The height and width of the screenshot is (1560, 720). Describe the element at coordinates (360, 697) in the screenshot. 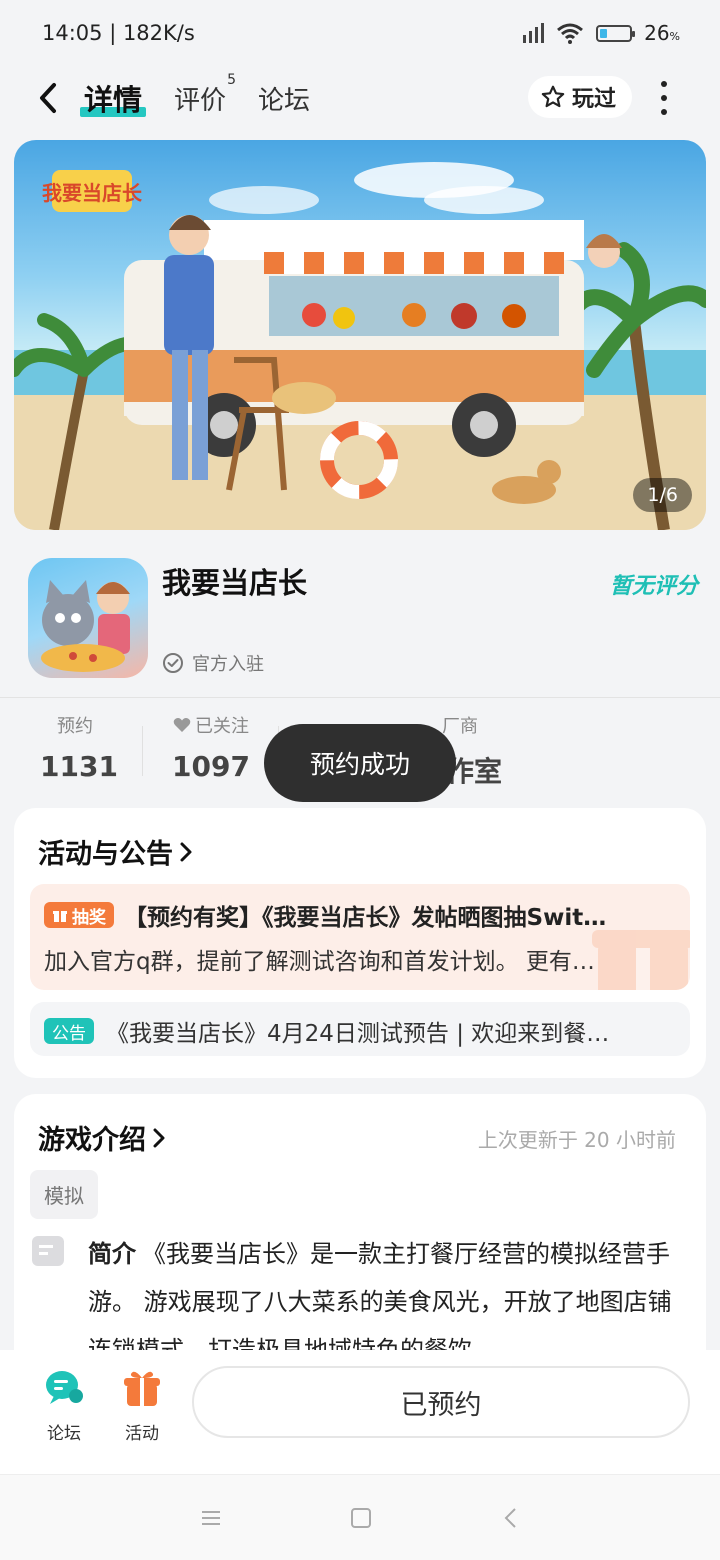

I see `divider` at that location.